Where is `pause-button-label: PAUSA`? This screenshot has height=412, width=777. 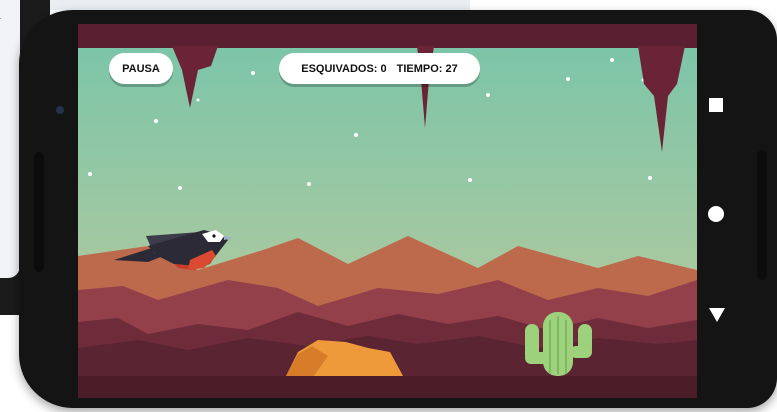 pause-button-label: PAUSA is located at coordinates (141, 68).